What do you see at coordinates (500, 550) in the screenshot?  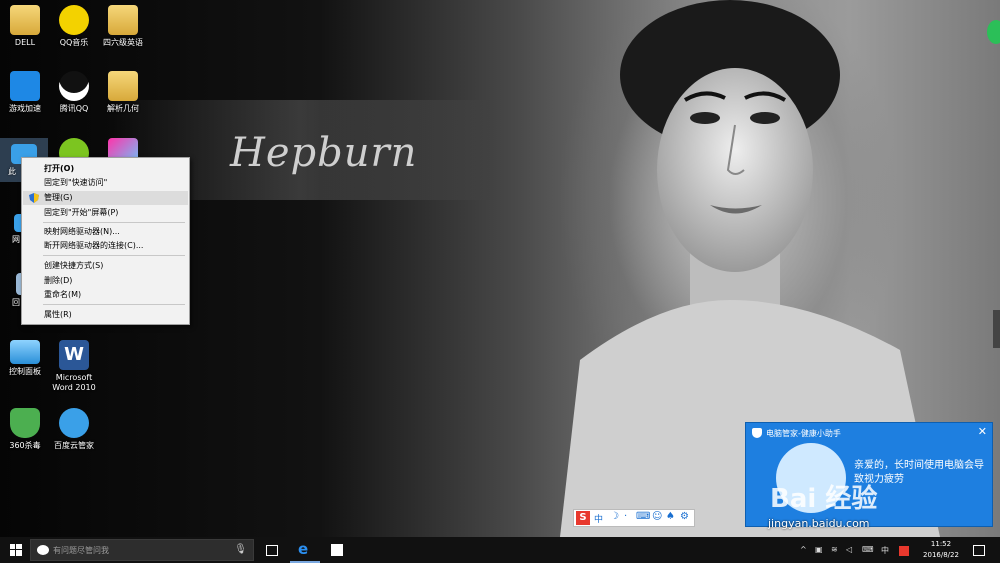 I see `taskbar: 🎙︎ e ^ ▣ ≋ ◁ ⌨ 中 11:52 2016/8/22` at bounding box center [500, 550].